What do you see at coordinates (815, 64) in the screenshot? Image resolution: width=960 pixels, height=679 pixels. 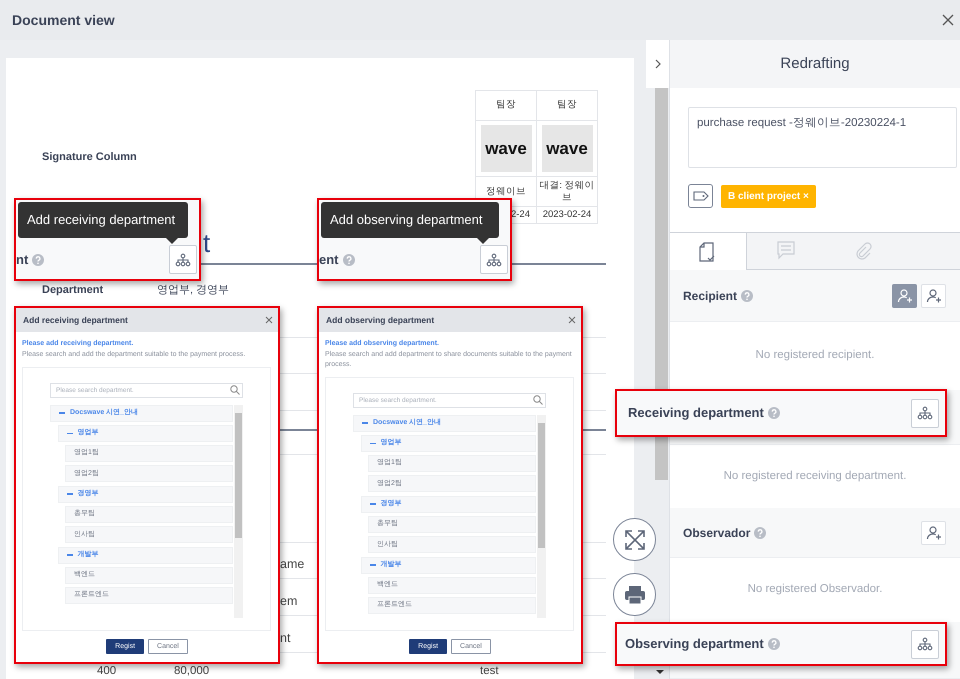 I see `panel-title: Redrafting` at bounding box center [815, 64].